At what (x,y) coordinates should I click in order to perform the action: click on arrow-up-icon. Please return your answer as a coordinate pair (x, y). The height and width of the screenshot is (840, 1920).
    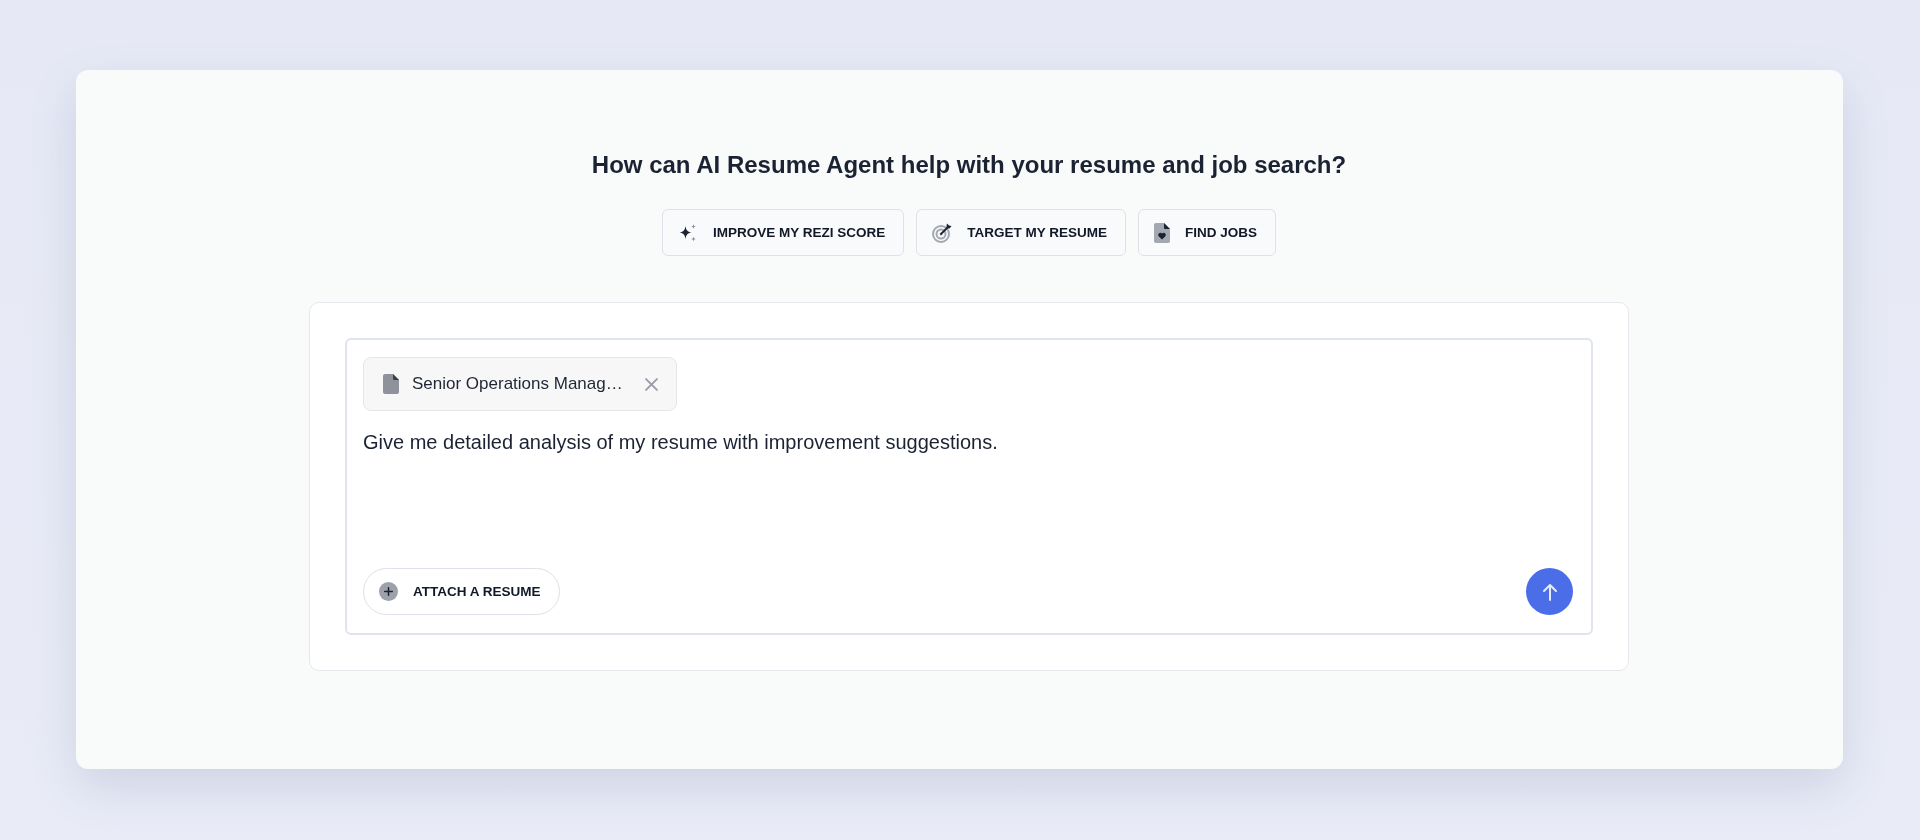
    Looking at the image, I should click on (1549, 591).